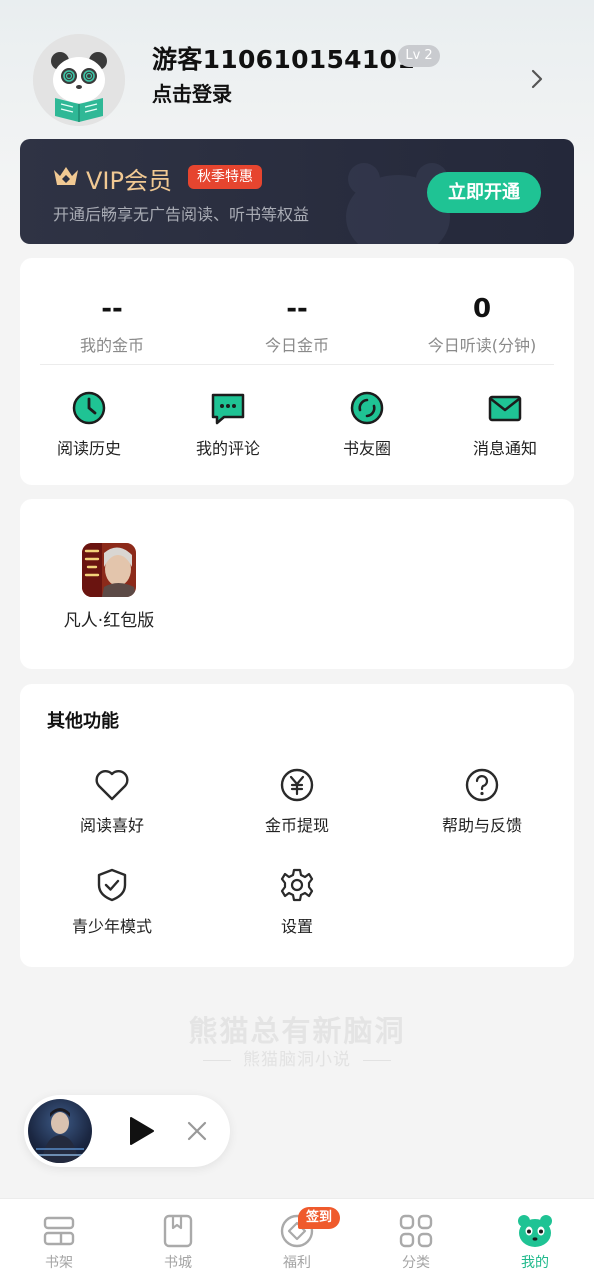  I want to click on vip-title: VIP会员, so click(129, 181).